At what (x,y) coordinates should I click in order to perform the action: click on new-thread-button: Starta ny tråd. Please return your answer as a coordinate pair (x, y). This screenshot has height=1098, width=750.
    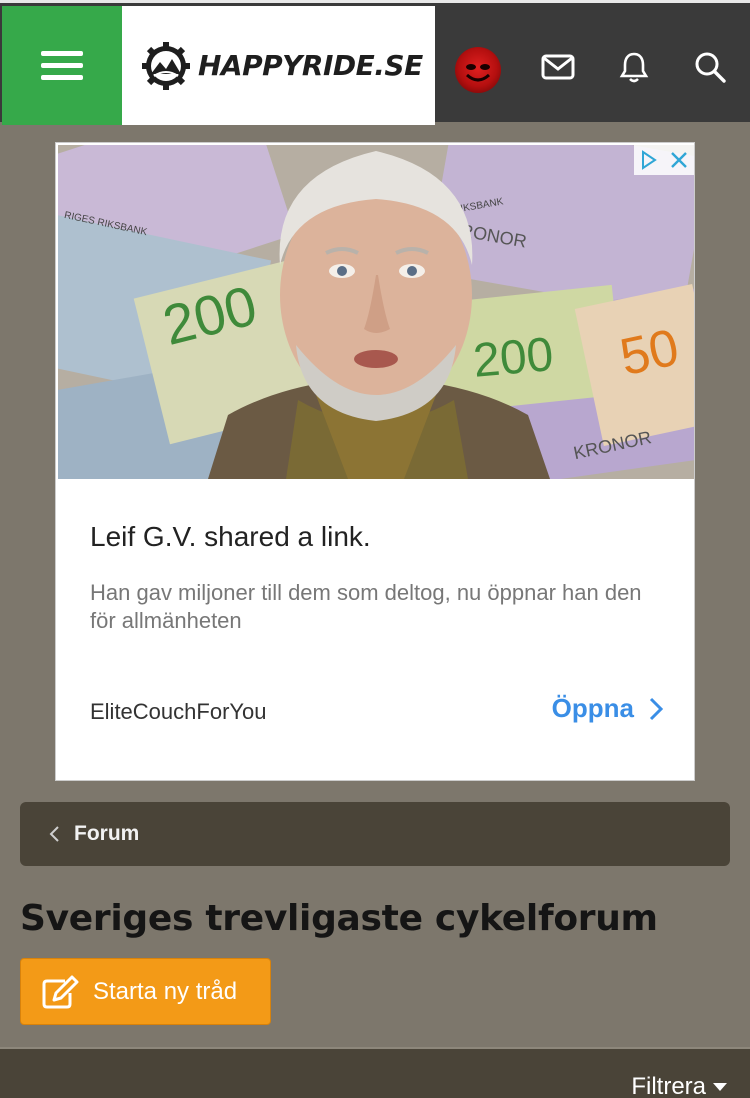
    Looking at the image, I should click on (145, 991).